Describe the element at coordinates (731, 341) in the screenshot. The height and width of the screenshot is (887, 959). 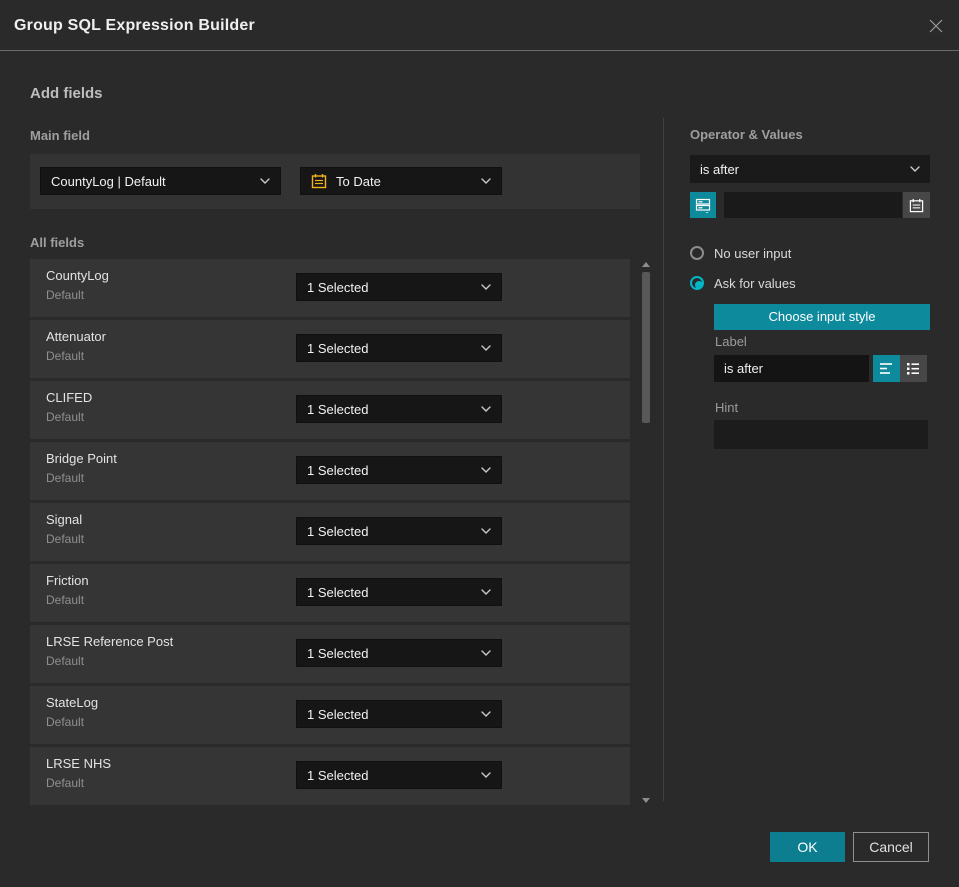
I see `label-field-label: Label` at that location.